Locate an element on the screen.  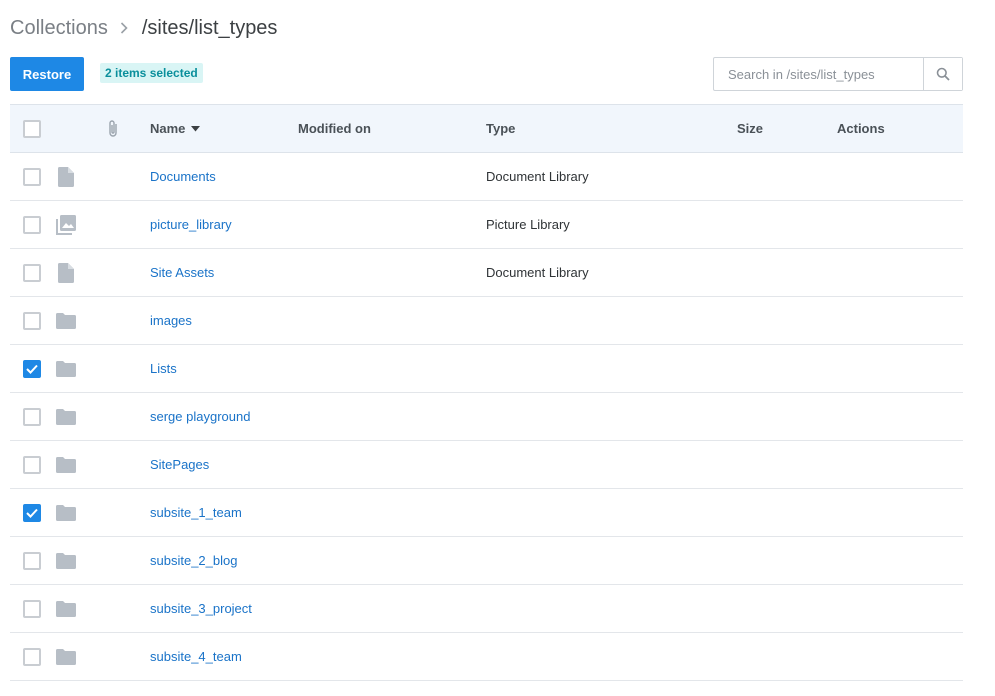
table-row: Site Assets Document Library is located at coordinates (486, 273).